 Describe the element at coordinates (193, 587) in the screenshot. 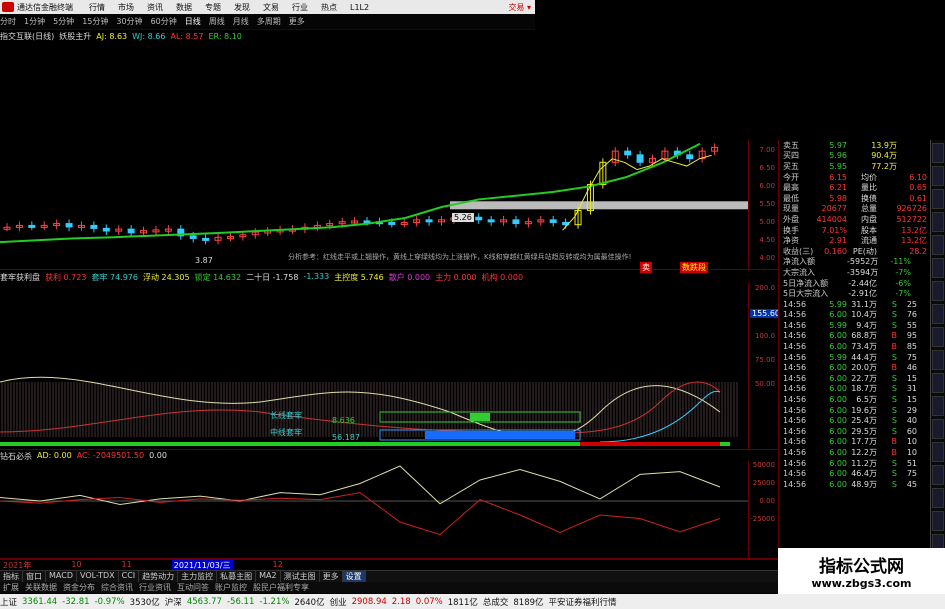

I see `subtab-互动问答: 互动问答` at that location.